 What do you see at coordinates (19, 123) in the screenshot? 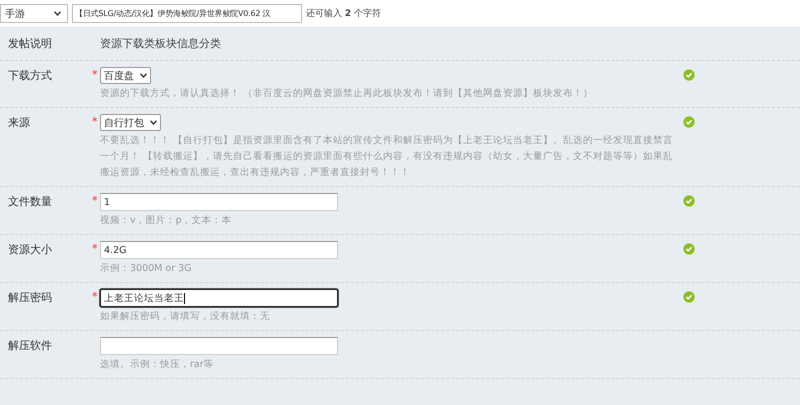
I see `field-label: 来源` at bounding box center [19, 123].